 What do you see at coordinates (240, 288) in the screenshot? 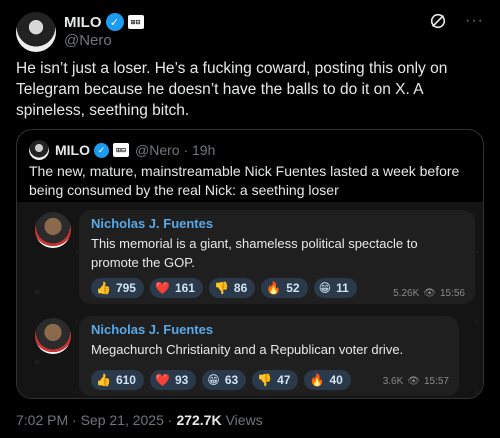
I see `reaction-count: 86` at bounding box center [240, 288].